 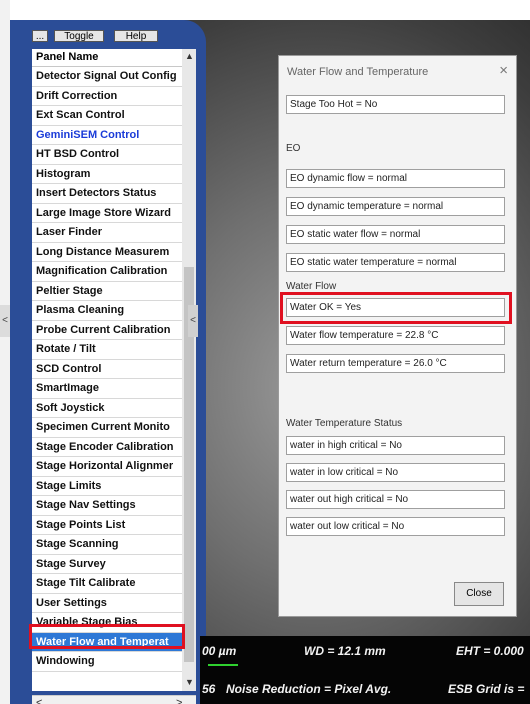 What do you see at coordinates (311, 286) in the screenshot?
I see `water-flow-section-label: Water Flow` at bounding box center [311, 286].